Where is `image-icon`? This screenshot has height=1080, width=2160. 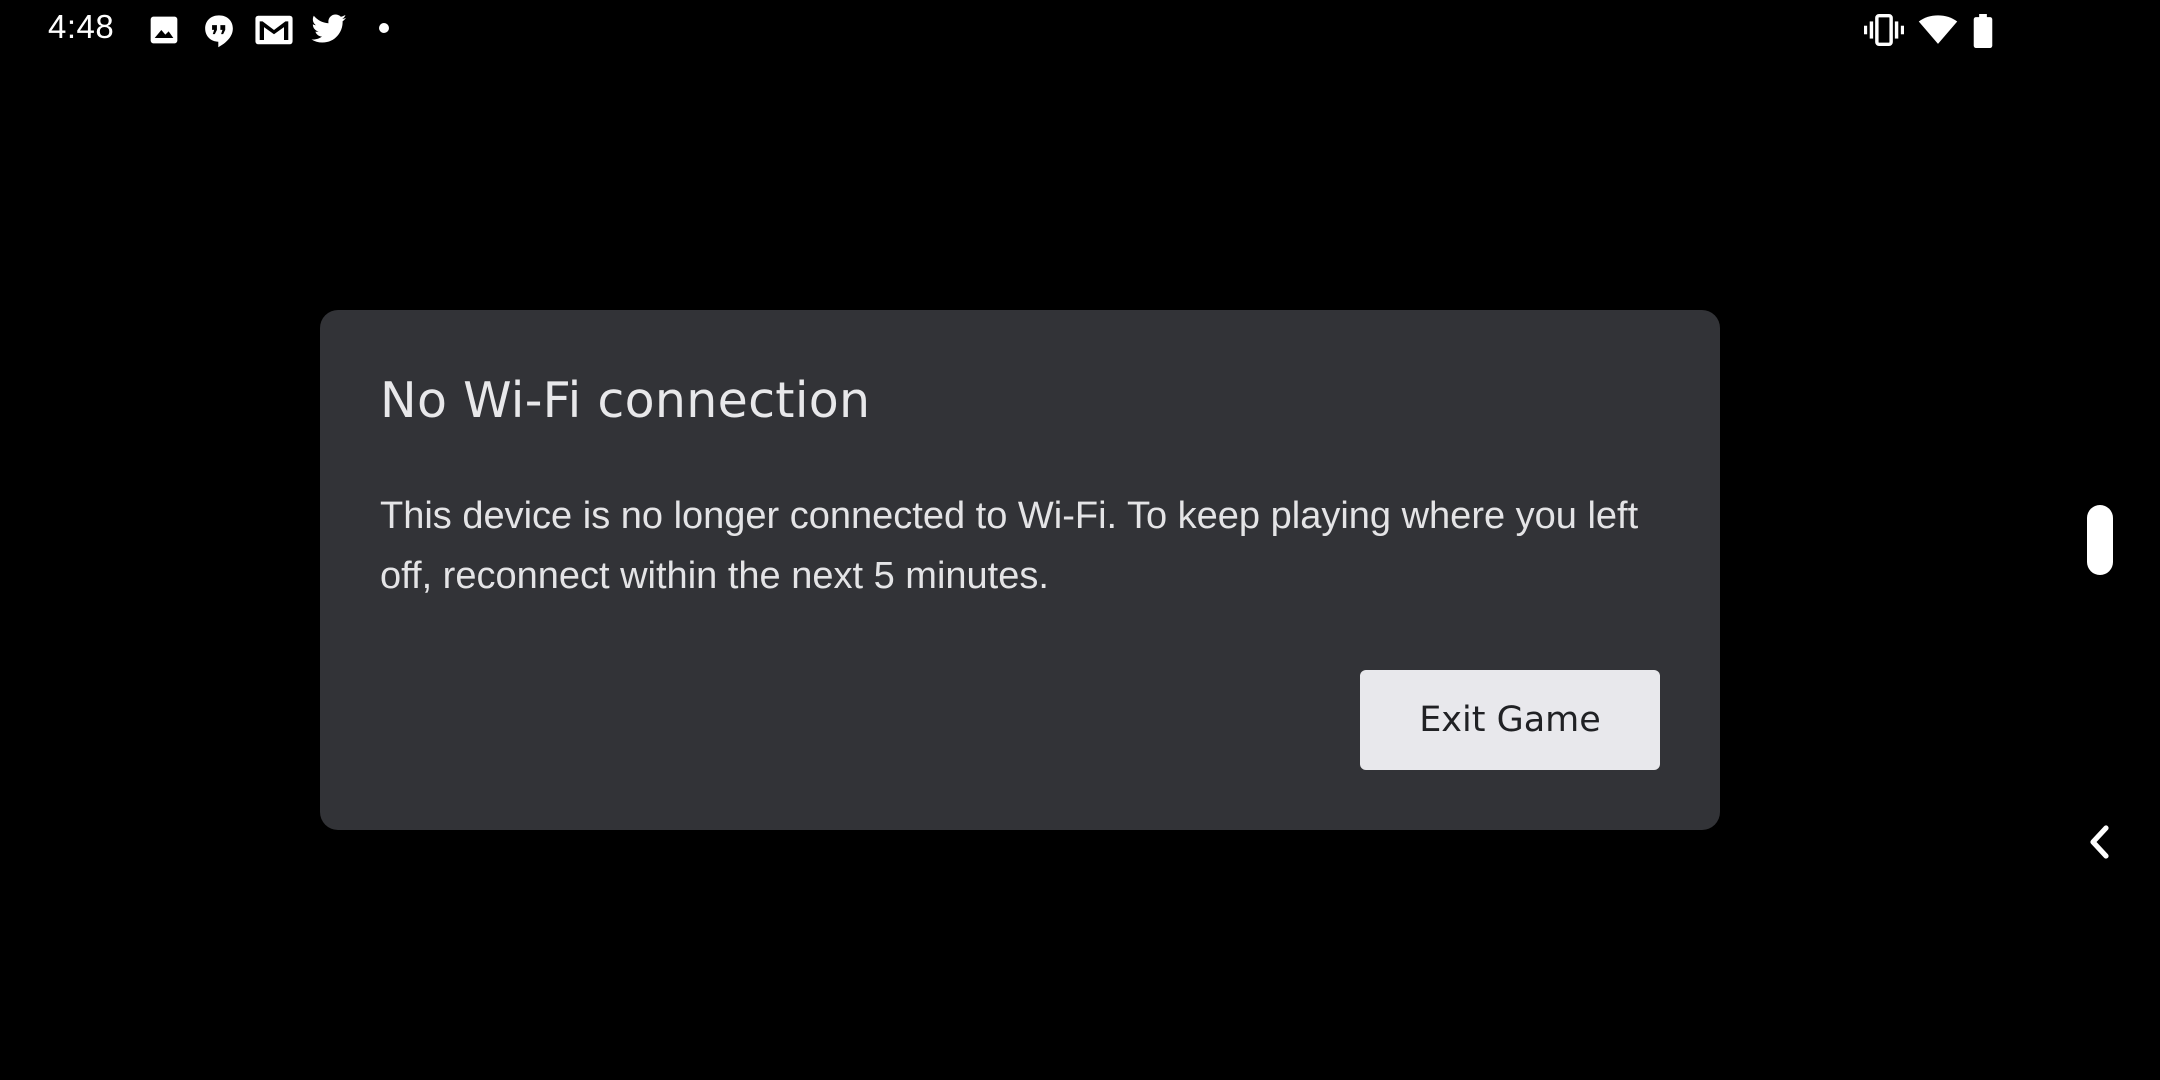
image-icon is located at coordinates (164, 31).